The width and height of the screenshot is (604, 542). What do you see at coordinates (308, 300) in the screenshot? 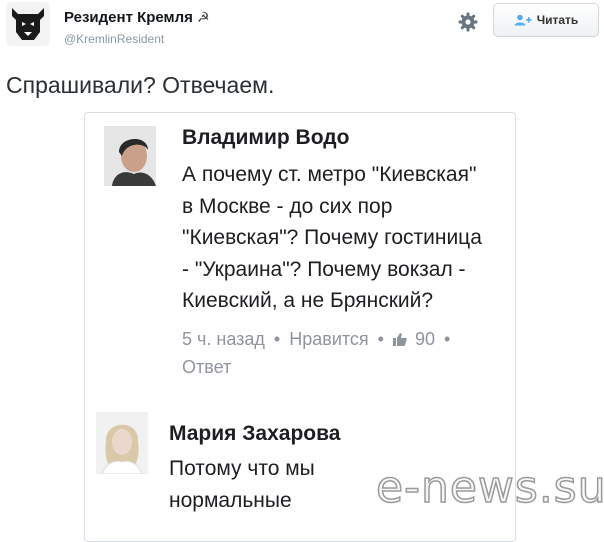
I see `comment-line: Киевский, а не Брянский?` at bounding box center [308, 300].